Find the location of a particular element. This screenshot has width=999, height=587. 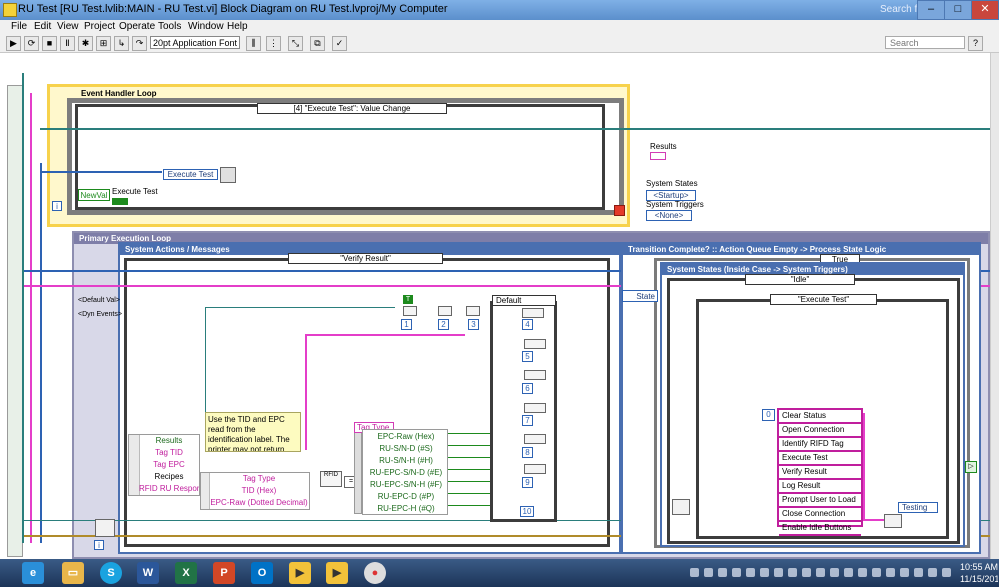

excel-icon: X is located at coordinates (186, 573).